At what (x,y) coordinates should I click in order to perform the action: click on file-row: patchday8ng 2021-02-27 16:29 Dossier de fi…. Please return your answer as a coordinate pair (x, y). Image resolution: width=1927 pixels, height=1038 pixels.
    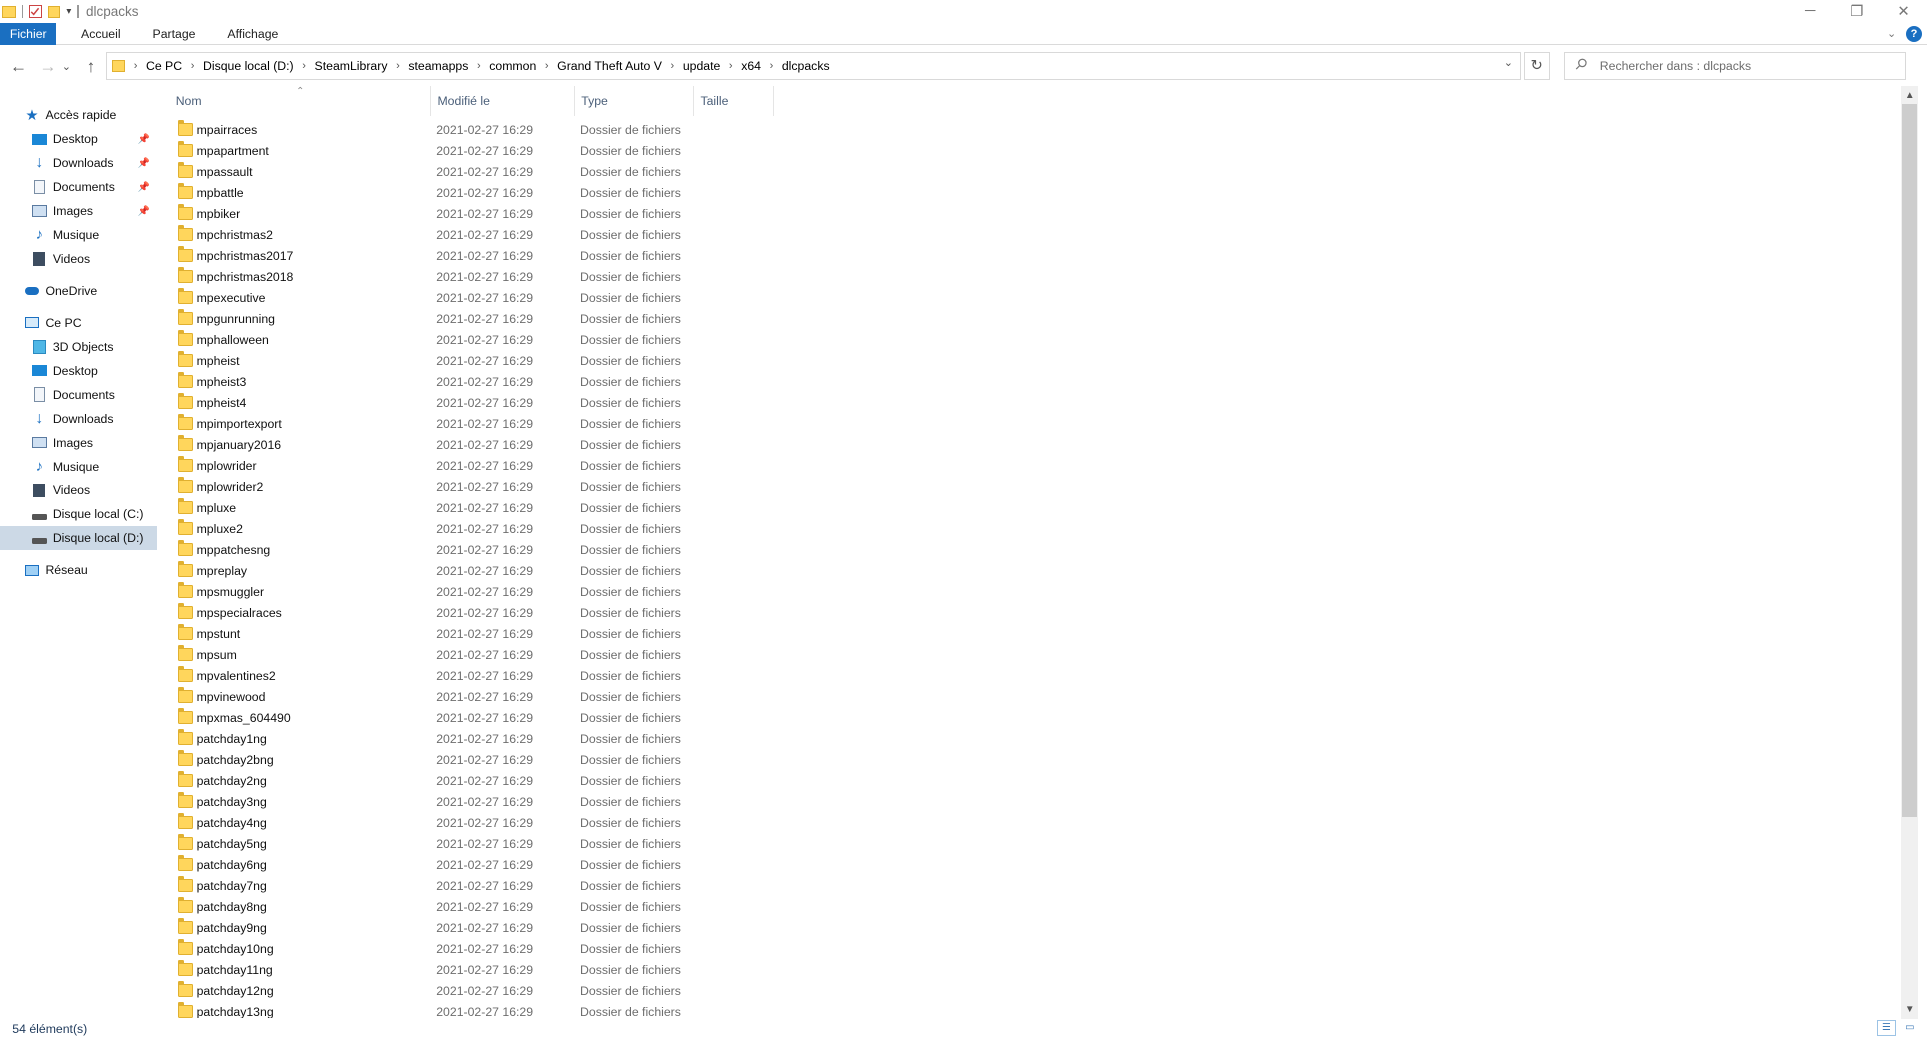
    Looking at the image, I should click on (1030, 906).